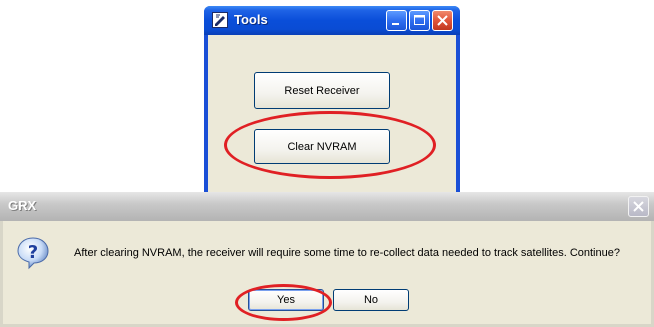 Image resolution: width=654 pixels, height=327 pixels. Describe the element at coordinates (327, 206) in the screenshot. I see `grx-titlebar: GRX` at that location.